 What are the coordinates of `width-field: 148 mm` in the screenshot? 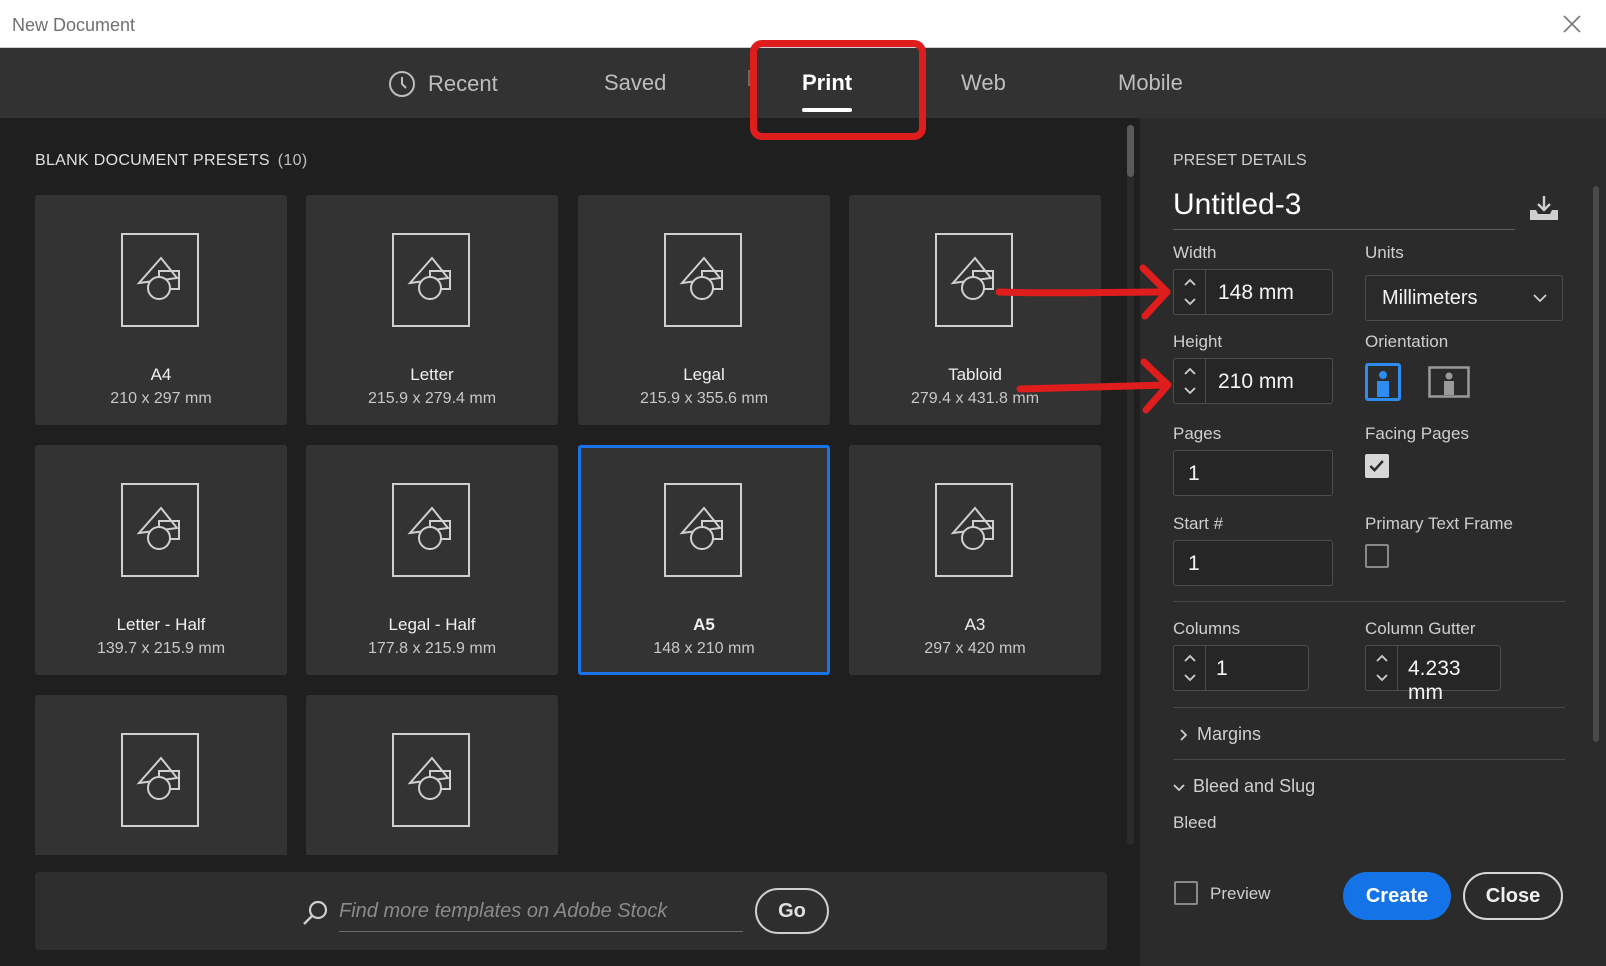 It's located at (1253, 292).